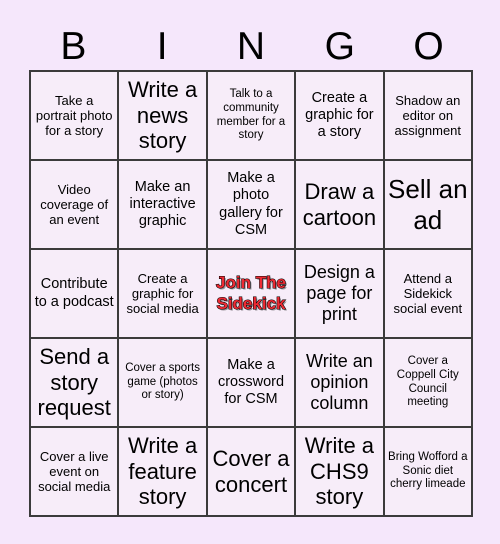 The height and width of the screenshot is (544, 500). I want to click on bingo-cell: Cover a Coppell City Council meeting, so click(428, 383).